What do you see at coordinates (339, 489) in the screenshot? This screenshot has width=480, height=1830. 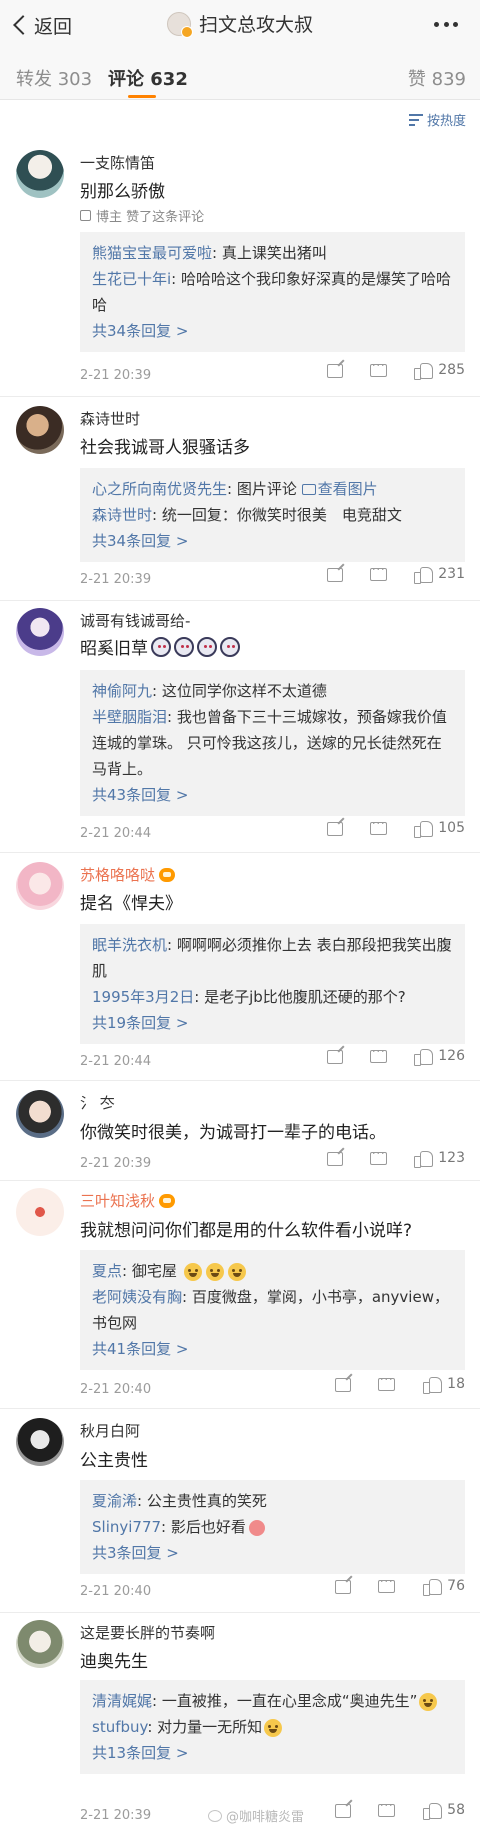 I see `view-image-link: 查看图片` at bounding box center [339, 489].